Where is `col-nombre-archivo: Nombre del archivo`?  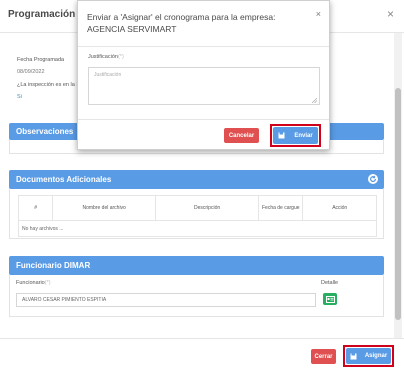 col-nombre-archivo: Nombre del archivo is located at coordinates (104, 208).